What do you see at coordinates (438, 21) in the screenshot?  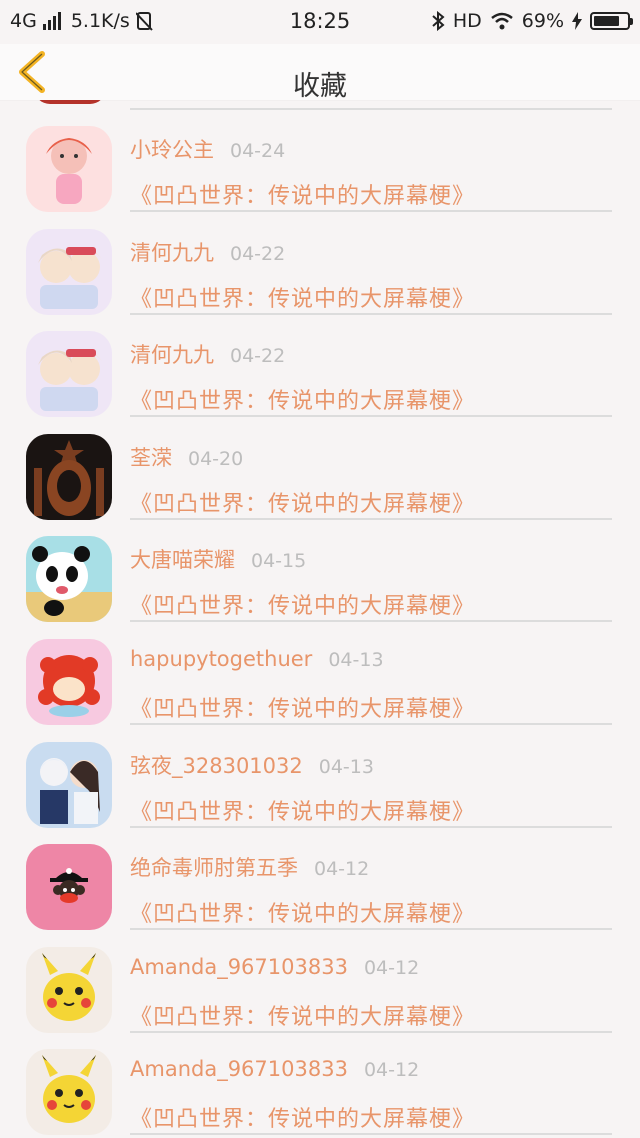 I see `bluetooth-icon` at bounding box center [438, 21].